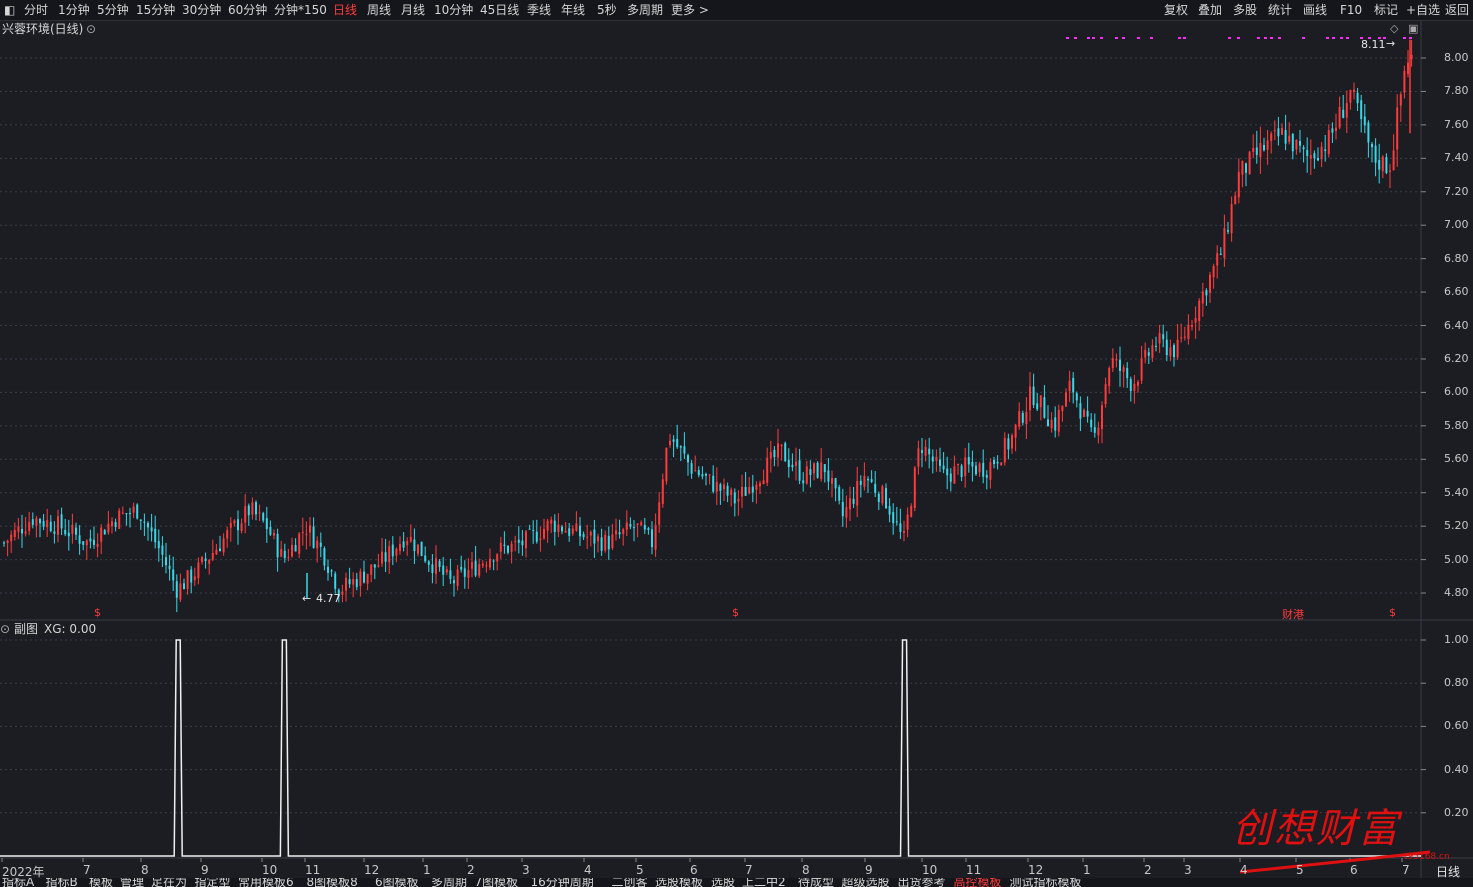 This screenshot has height=887, width=1473. What do you see at coordinates (922, 882) in the screenshot?
I see `template-tab-18: 出货参考` at bounding box center [922, 882].